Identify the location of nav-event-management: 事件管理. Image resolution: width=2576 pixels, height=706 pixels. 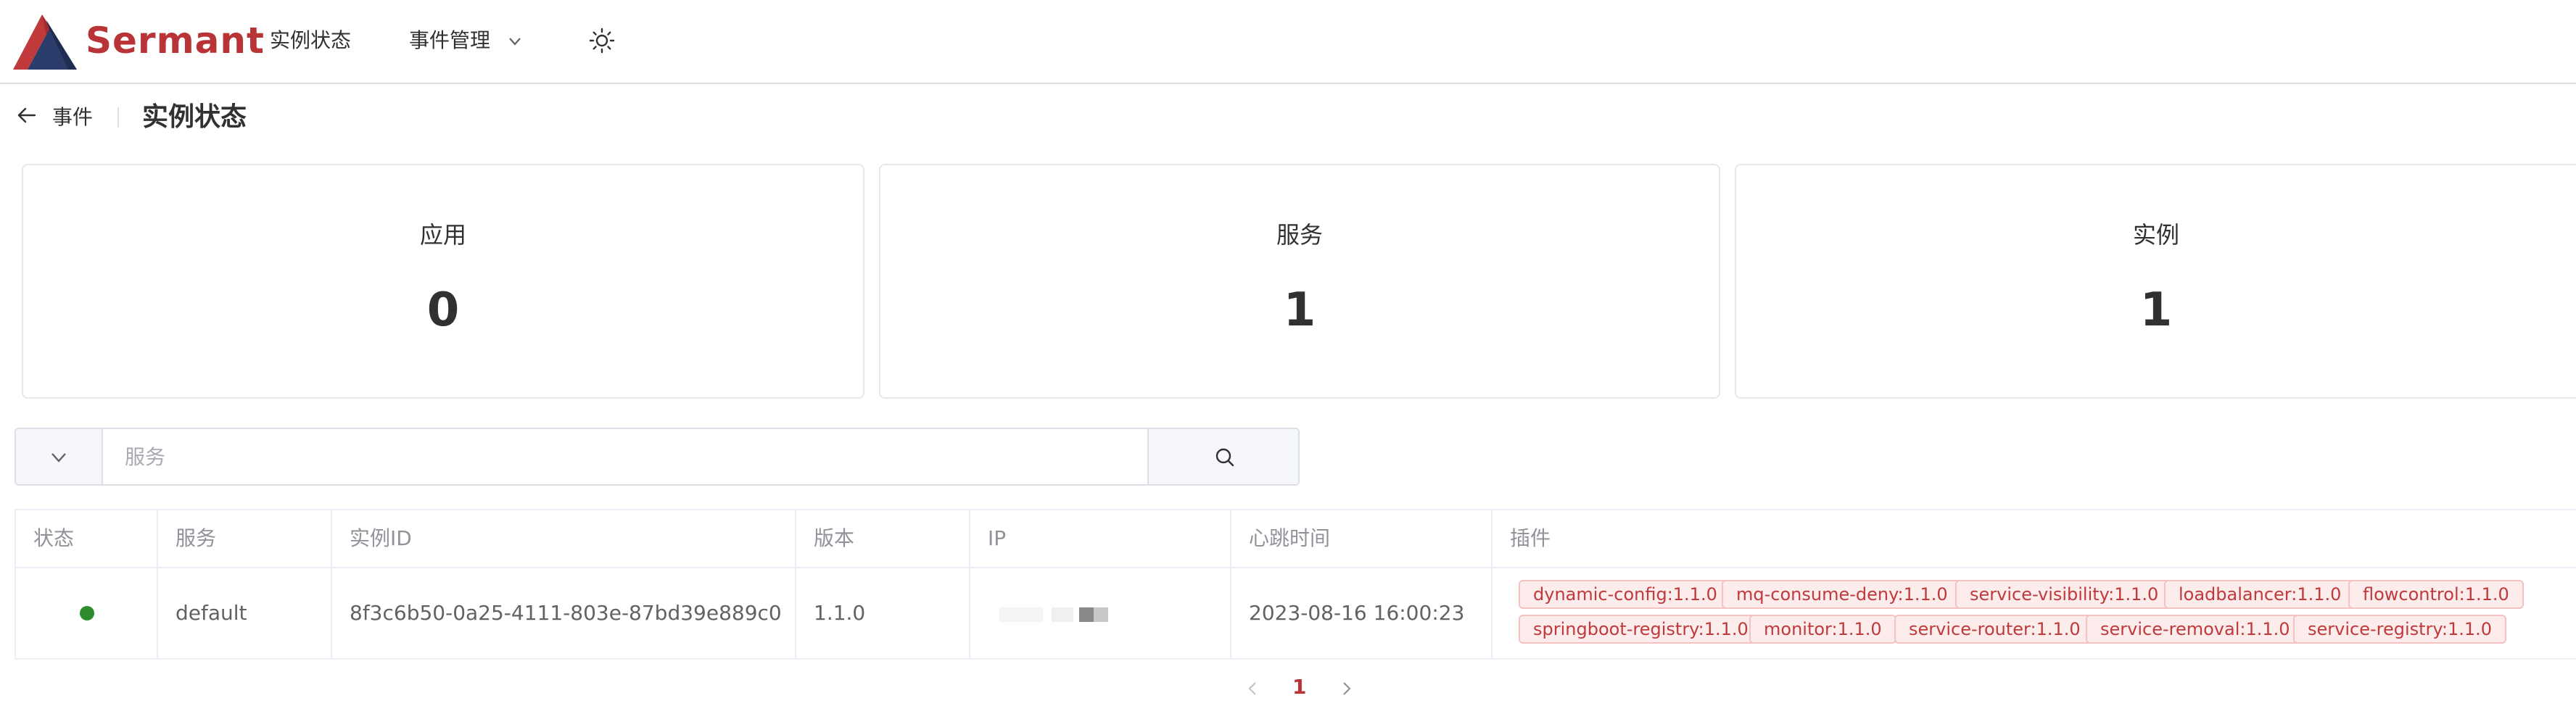
(466, 40).